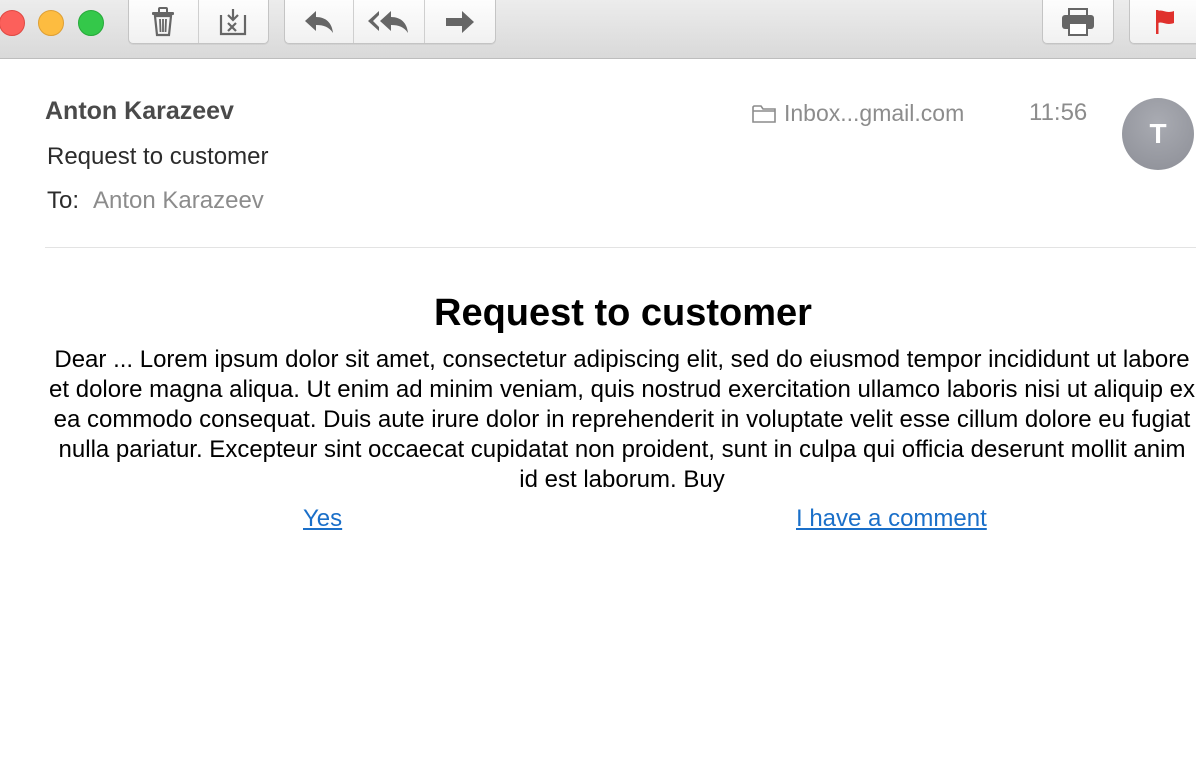  I want to click on close-window-button, so click(12, 23).